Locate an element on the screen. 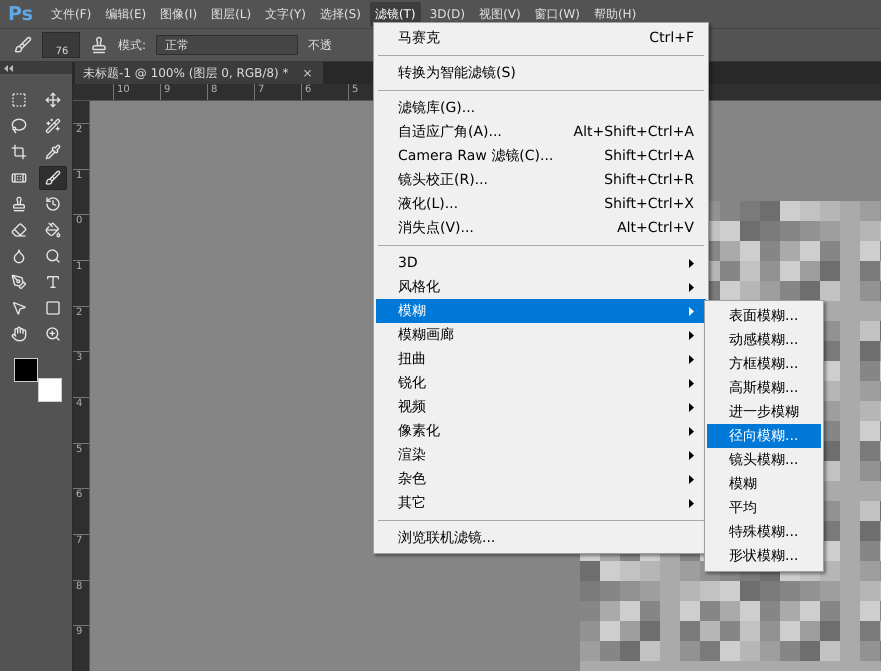 This screenshot has height=671, width=881. menu-item: 消失点(V)... Alt+Ctrl+V is located at coordinates (541, 228).